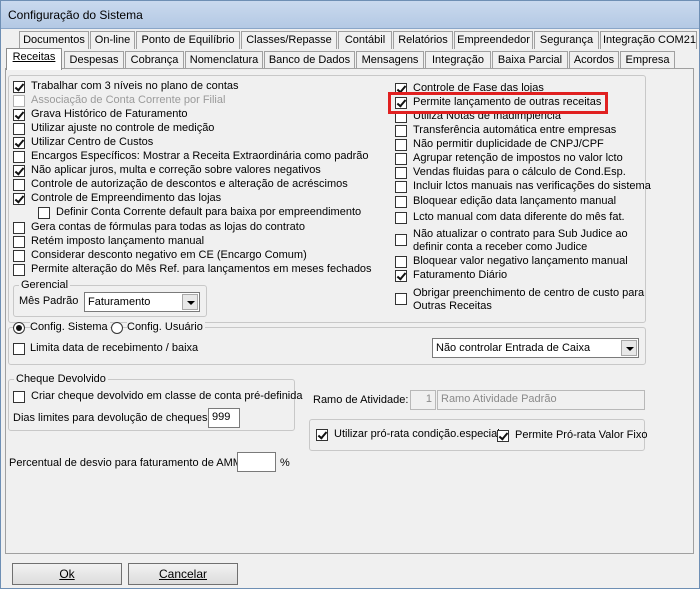 The width and height of the screenshot is (700, 589). I want to click on label-grava-historico: Grava Histórico de Faturamento, so click(109, 114).